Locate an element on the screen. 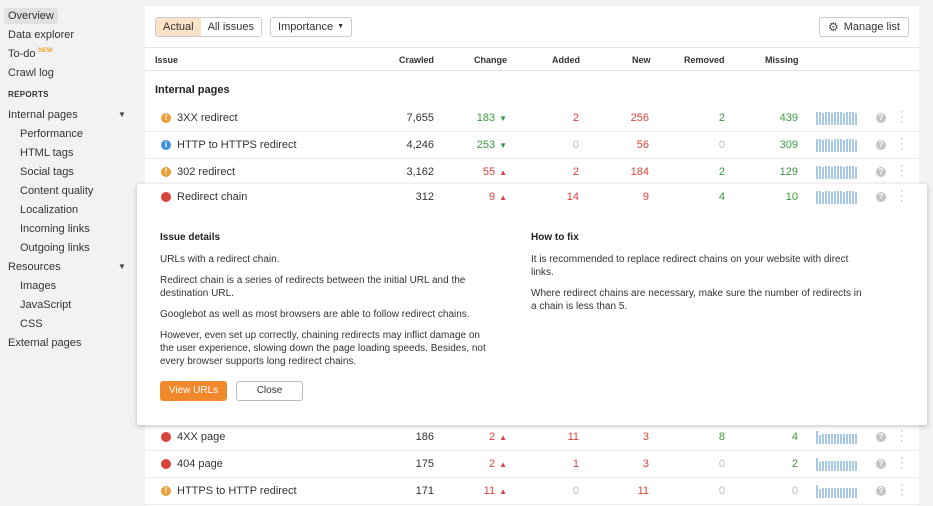 Image resolution: width=933 pixels, height=506 pixels. removed-value: 4 is located at coordinates (695, 197).